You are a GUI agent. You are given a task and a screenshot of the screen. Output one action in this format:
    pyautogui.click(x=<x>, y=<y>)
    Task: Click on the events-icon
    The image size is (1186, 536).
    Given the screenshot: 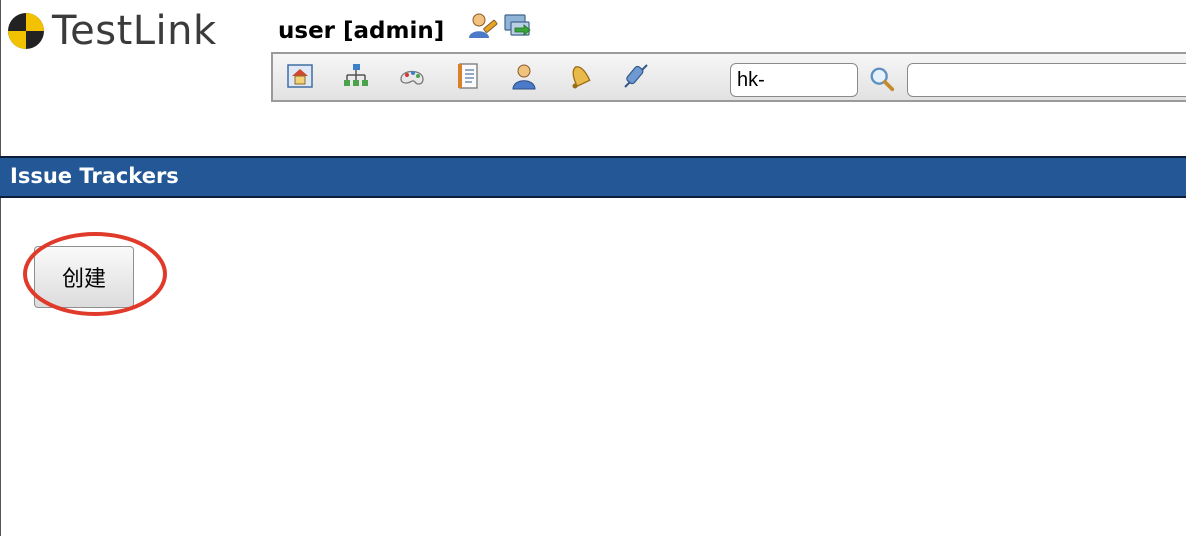 What is the action you would take?
    pyautogui.click(x=580, y=76)
    